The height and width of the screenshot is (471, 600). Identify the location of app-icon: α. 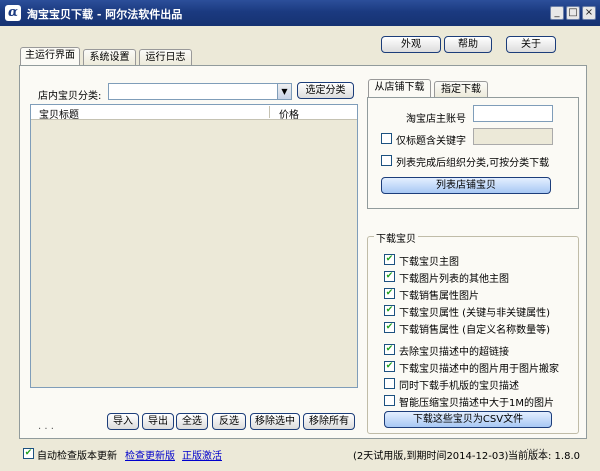
(13, 13).